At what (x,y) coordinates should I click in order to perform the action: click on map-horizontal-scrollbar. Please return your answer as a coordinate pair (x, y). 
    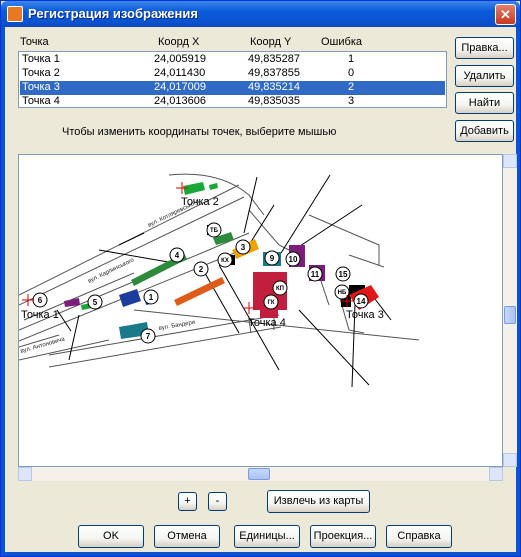
    Looking at the image, I should click on (260, 474).